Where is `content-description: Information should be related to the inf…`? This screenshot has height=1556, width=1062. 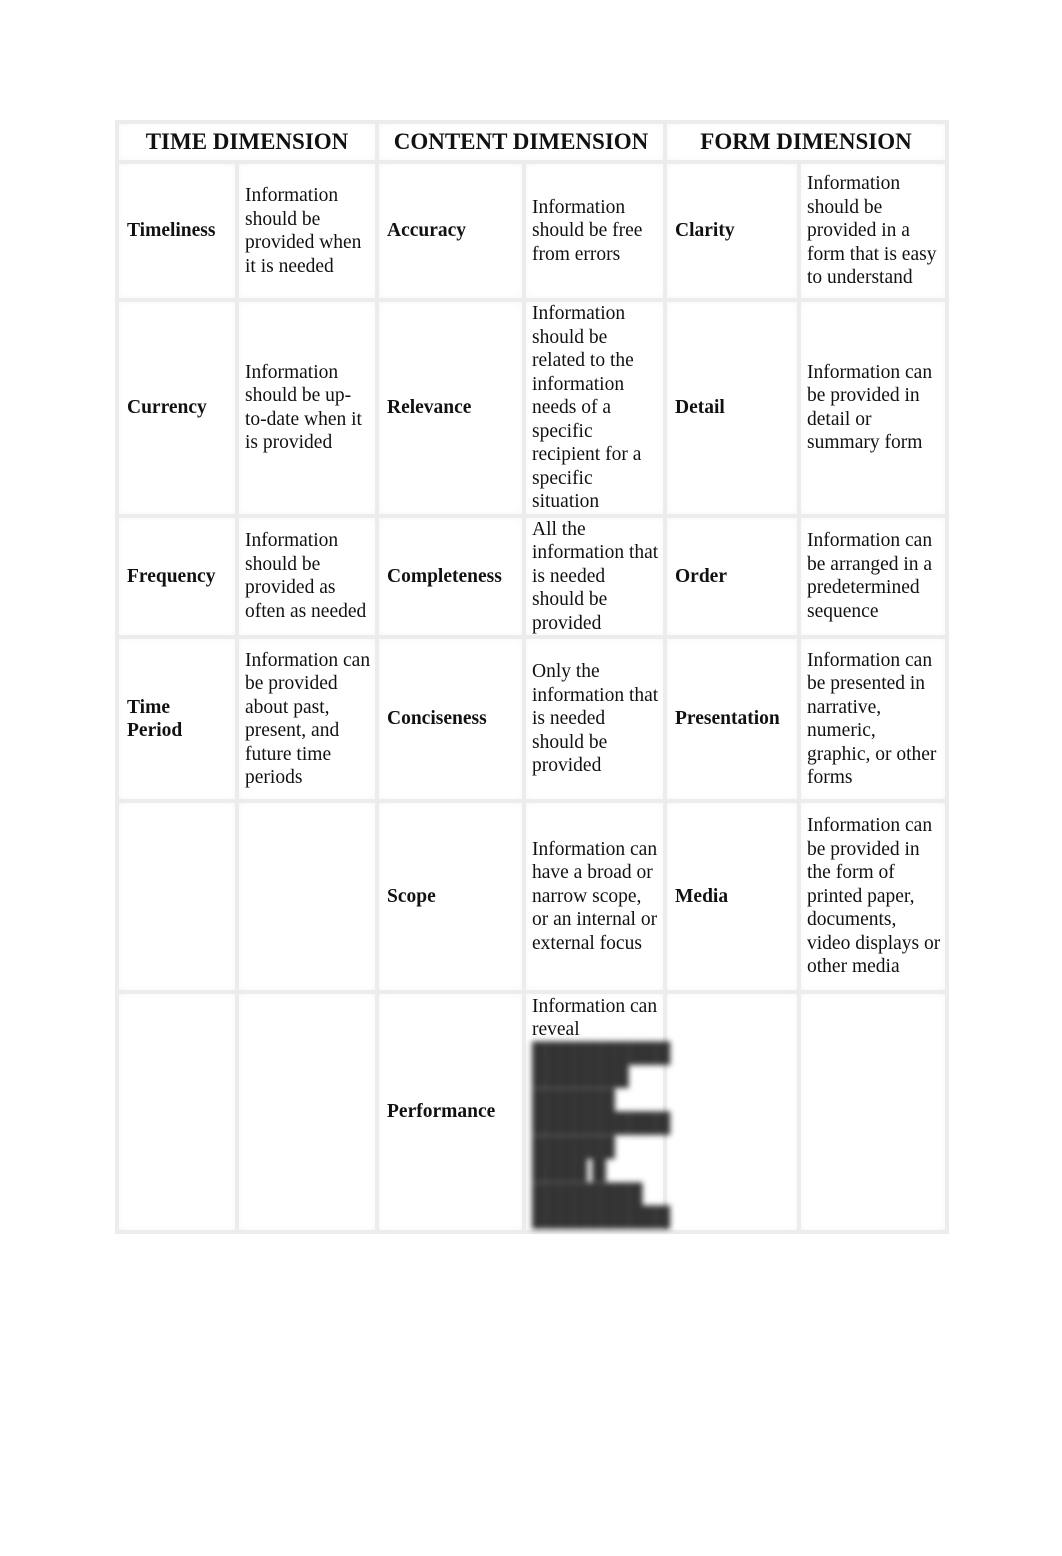 content-description: Information should be related to the inf… is located at coordinates (594, 408).